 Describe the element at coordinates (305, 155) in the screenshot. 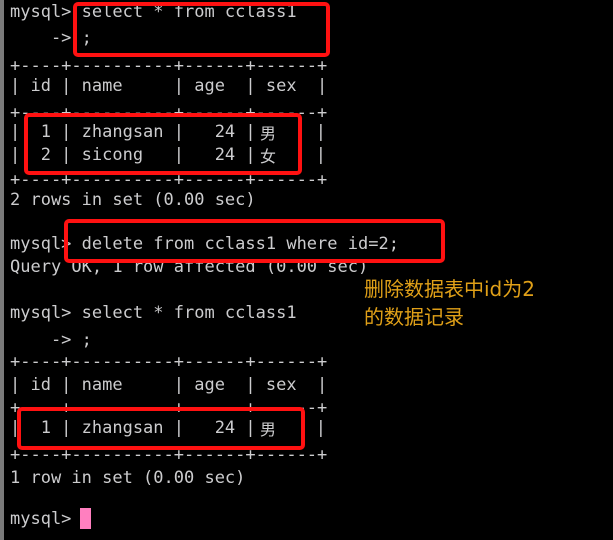

I see `table-row-2-suffix: |` at that location.